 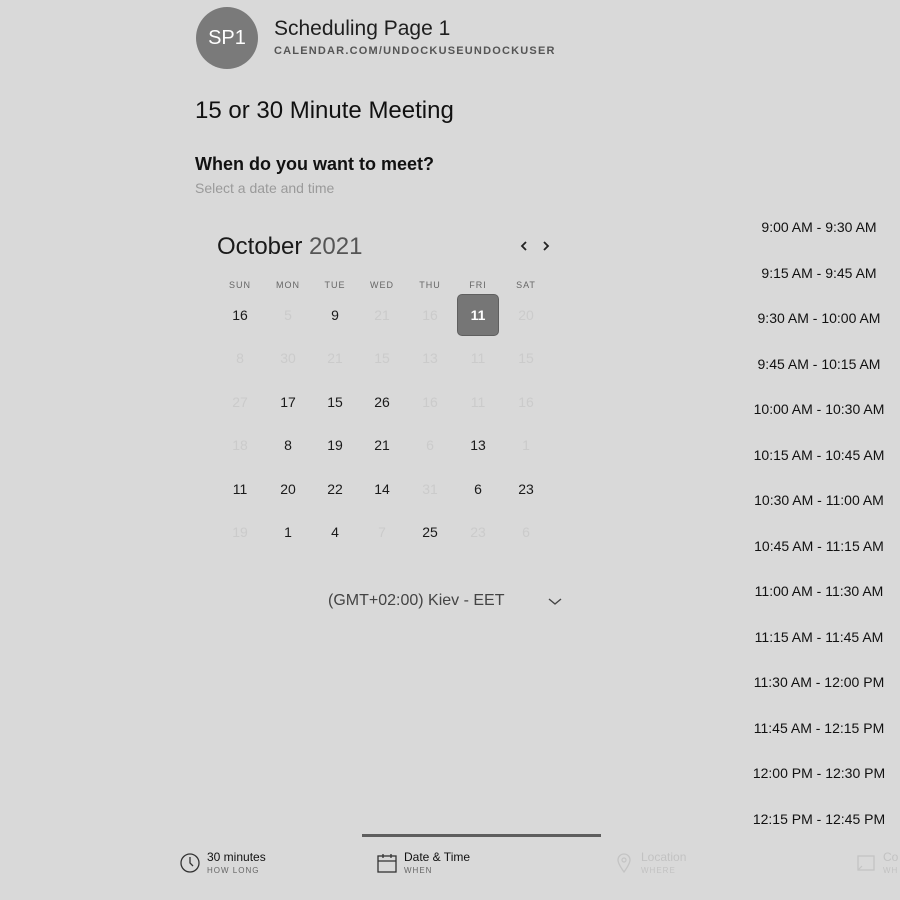 I want to click on step-location-subtitle: WHERE, so click(x=658, y=870).